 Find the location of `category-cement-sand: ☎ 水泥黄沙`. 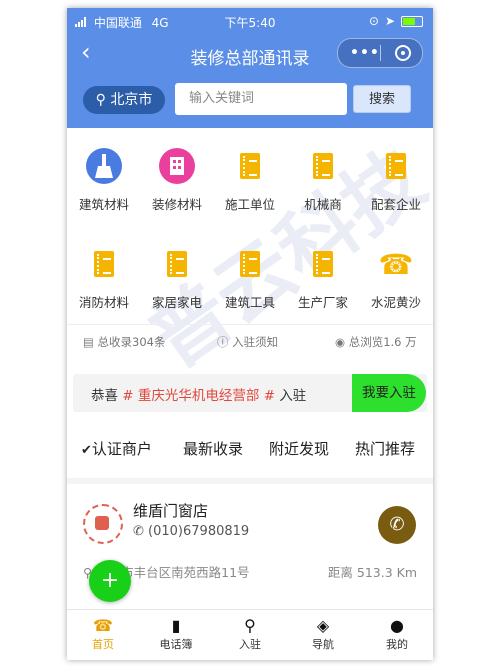

category-cement-sand: ☎ 水泥黄沙 is located at coordinates (396, 278).